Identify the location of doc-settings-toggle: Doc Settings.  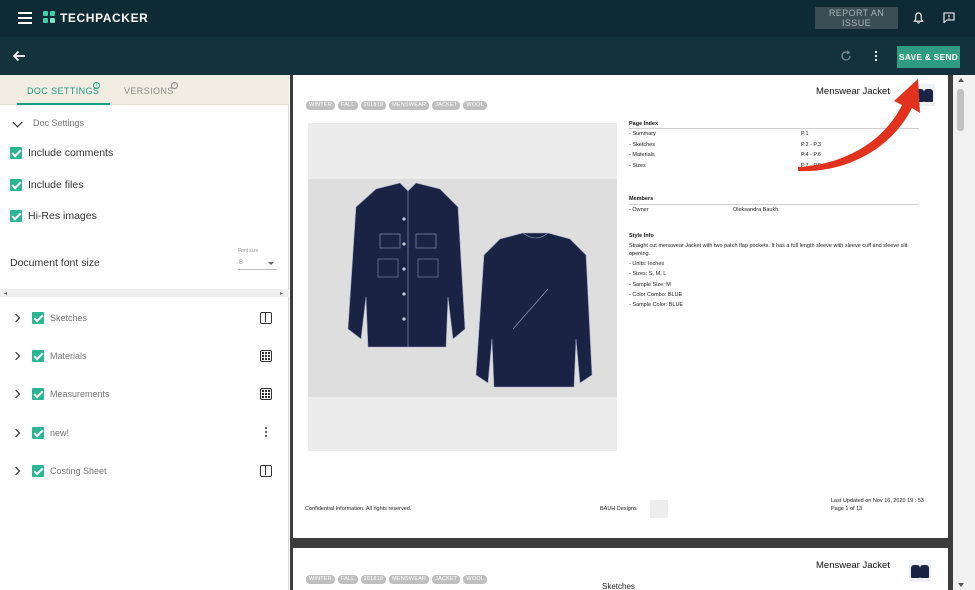
(111, 124).